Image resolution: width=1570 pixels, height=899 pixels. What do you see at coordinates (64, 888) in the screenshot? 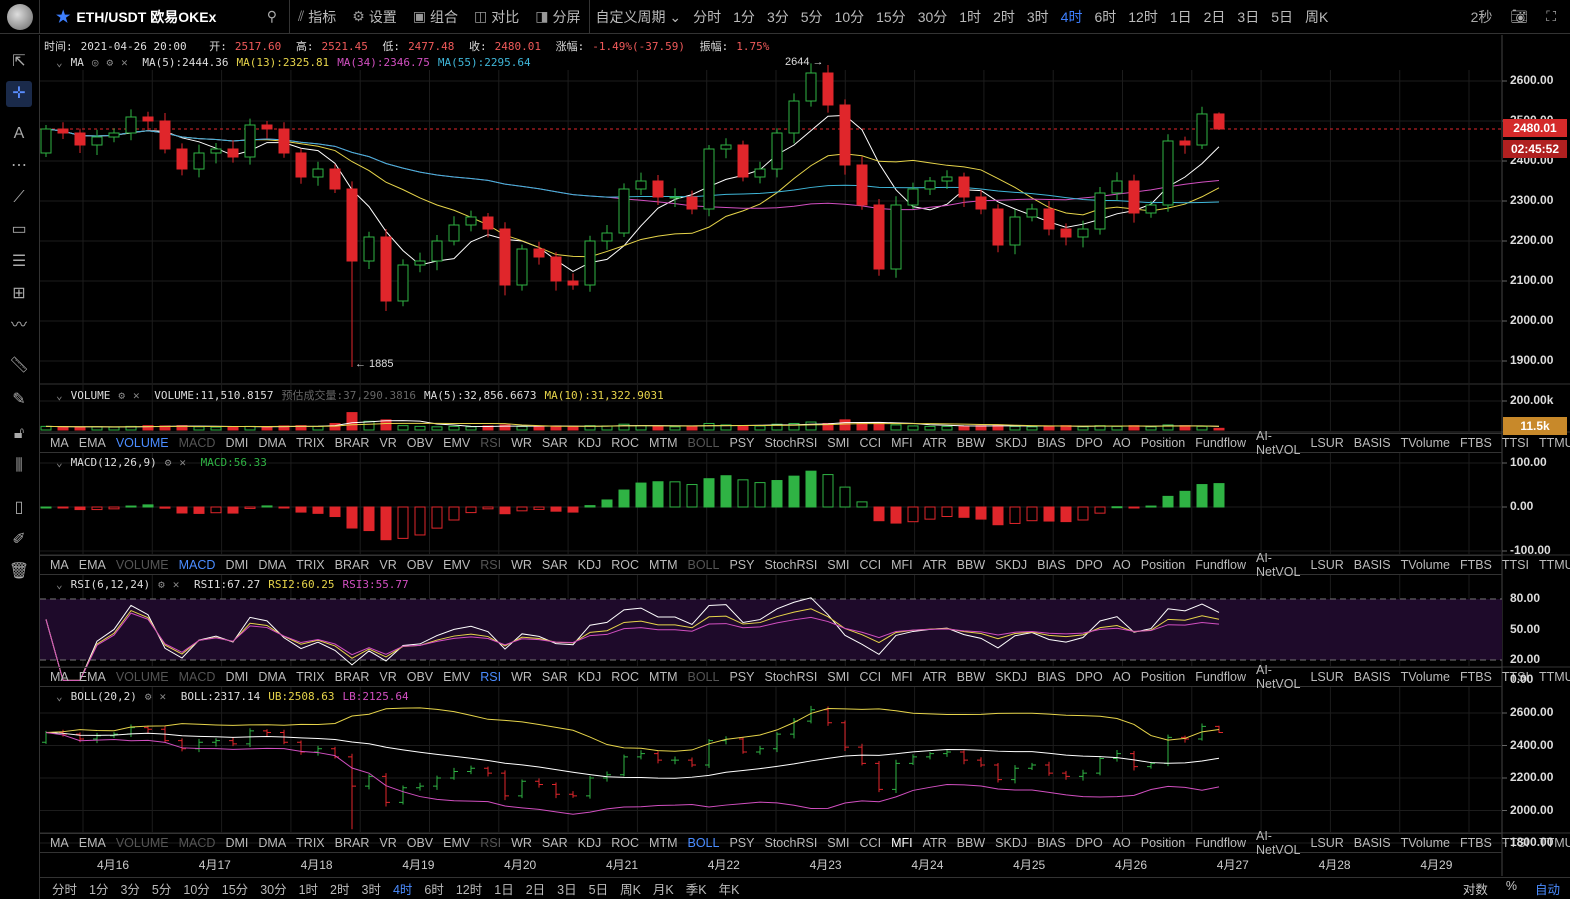
I see `bottom-period-分时: 分时` at bounding box center [64, 888].